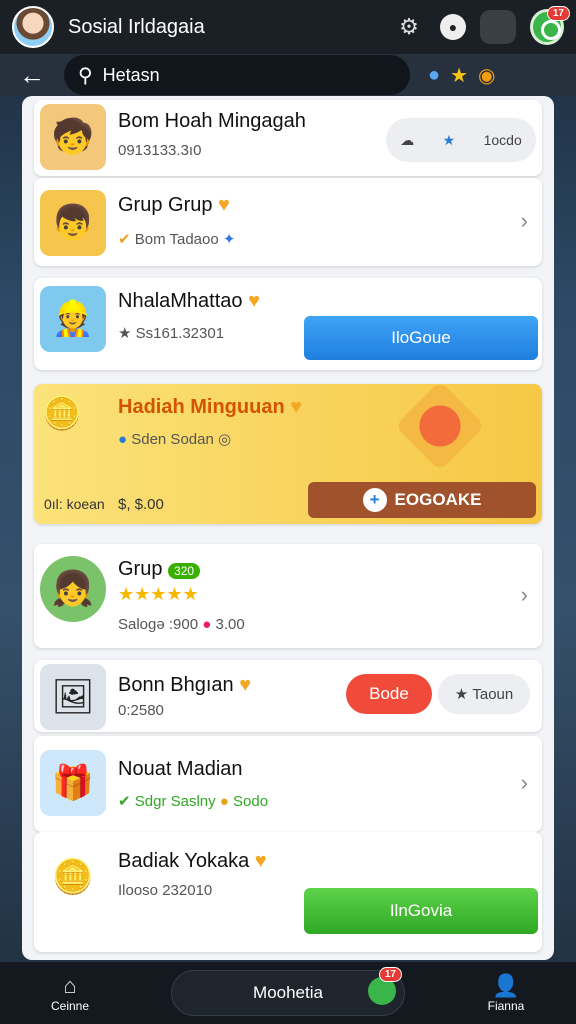 This screenshot has width=576, height=1024. What do you see at coordinates (73, 223) in the screenshot?
I see `avatar: 👦` at bounding box center [73, 223].